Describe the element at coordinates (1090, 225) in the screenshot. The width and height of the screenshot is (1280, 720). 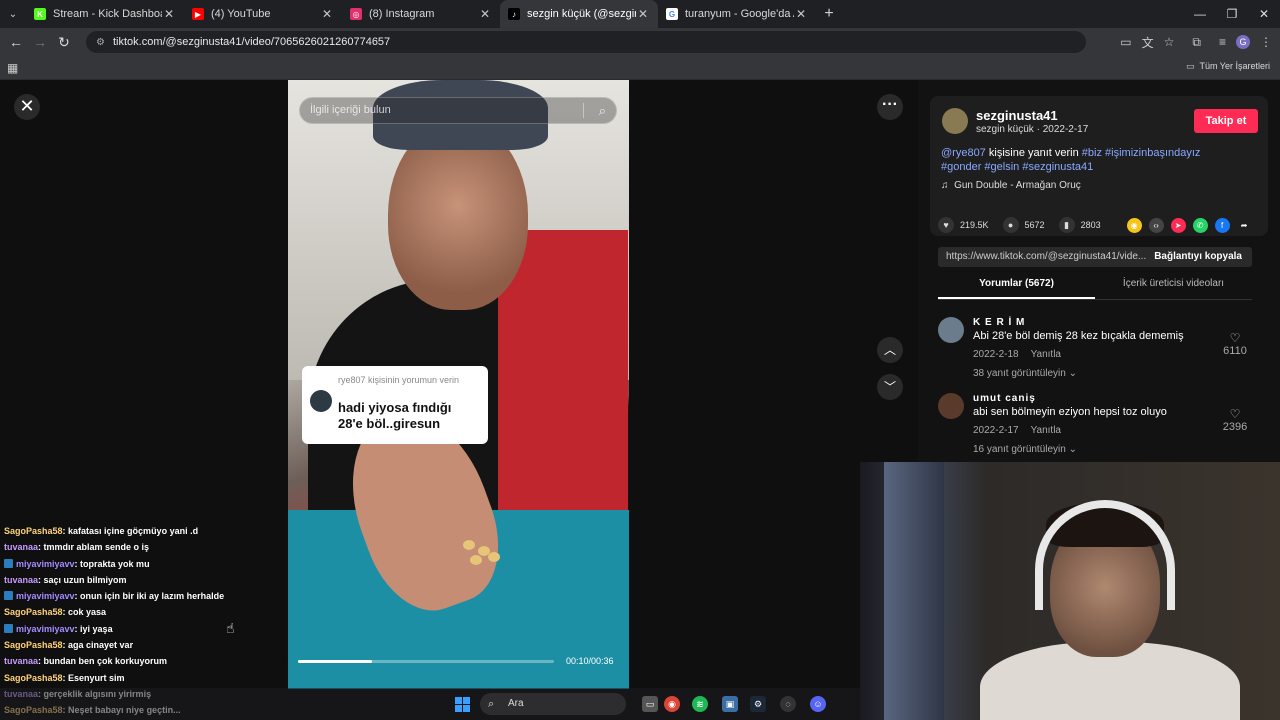
I see `save-count: 2803` at that location.